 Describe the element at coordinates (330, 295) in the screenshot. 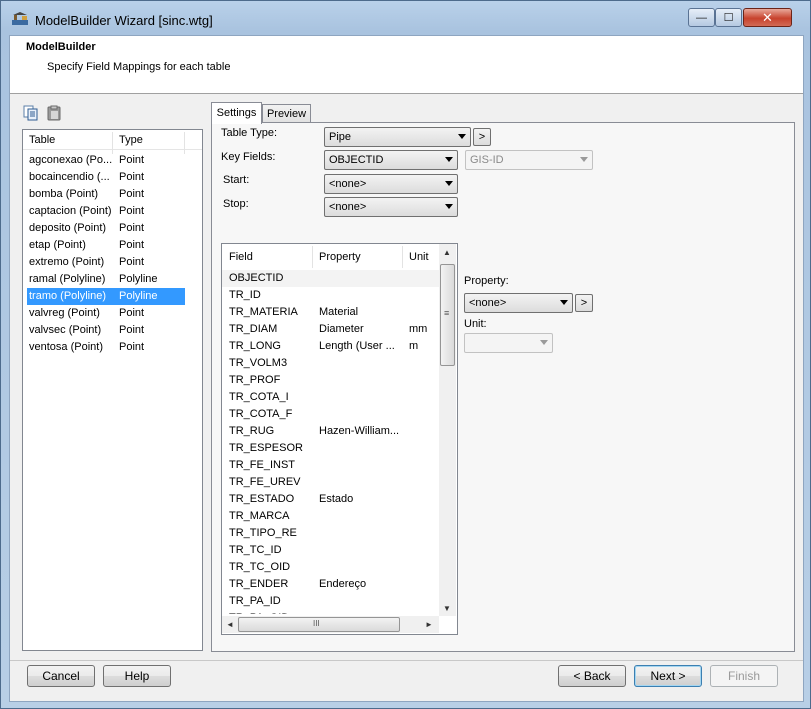

I see `field-grid-row: TR_ID` at that location.